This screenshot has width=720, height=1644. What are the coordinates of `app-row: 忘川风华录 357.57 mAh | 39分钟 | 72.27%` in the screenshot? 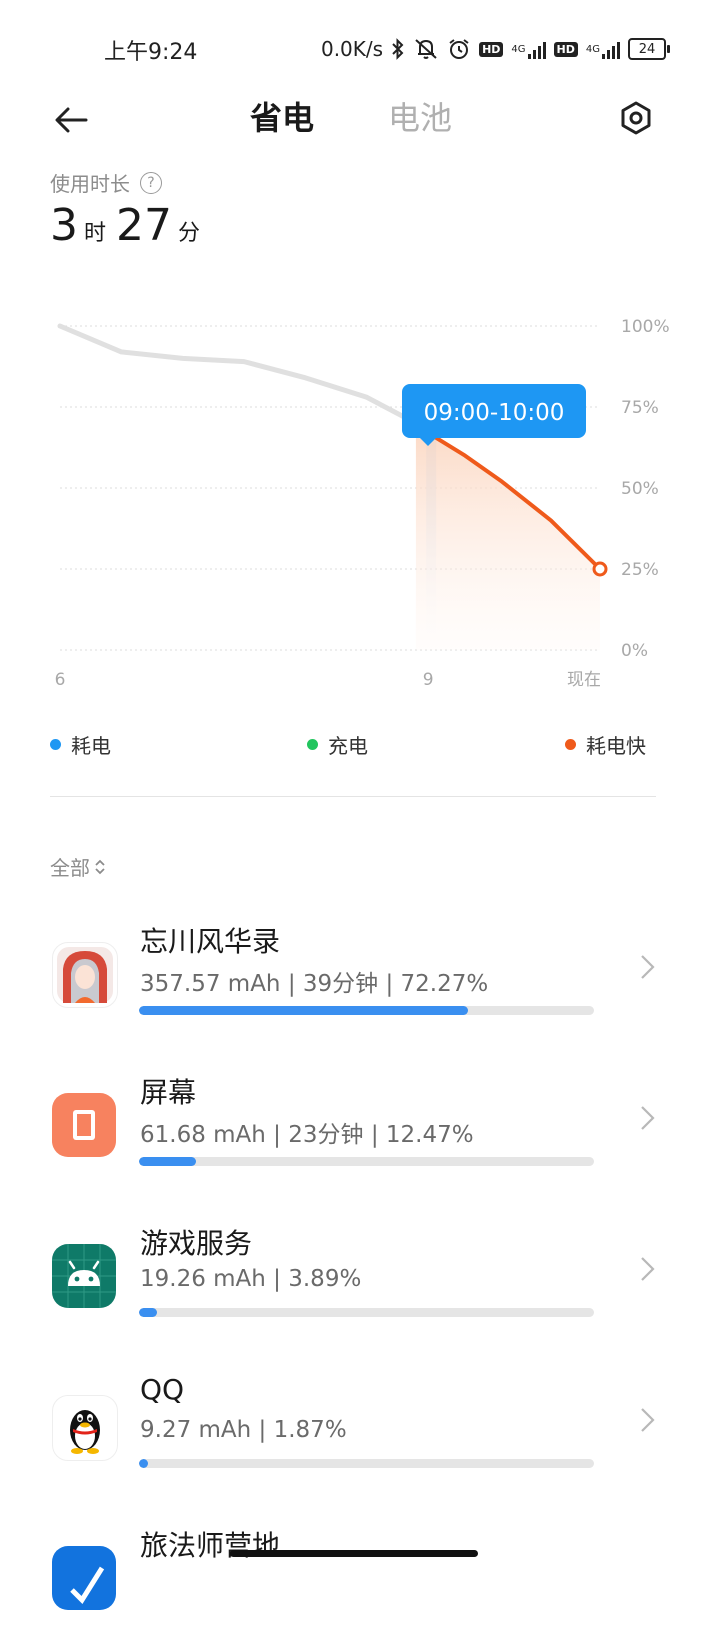 It's located at (360, 980).